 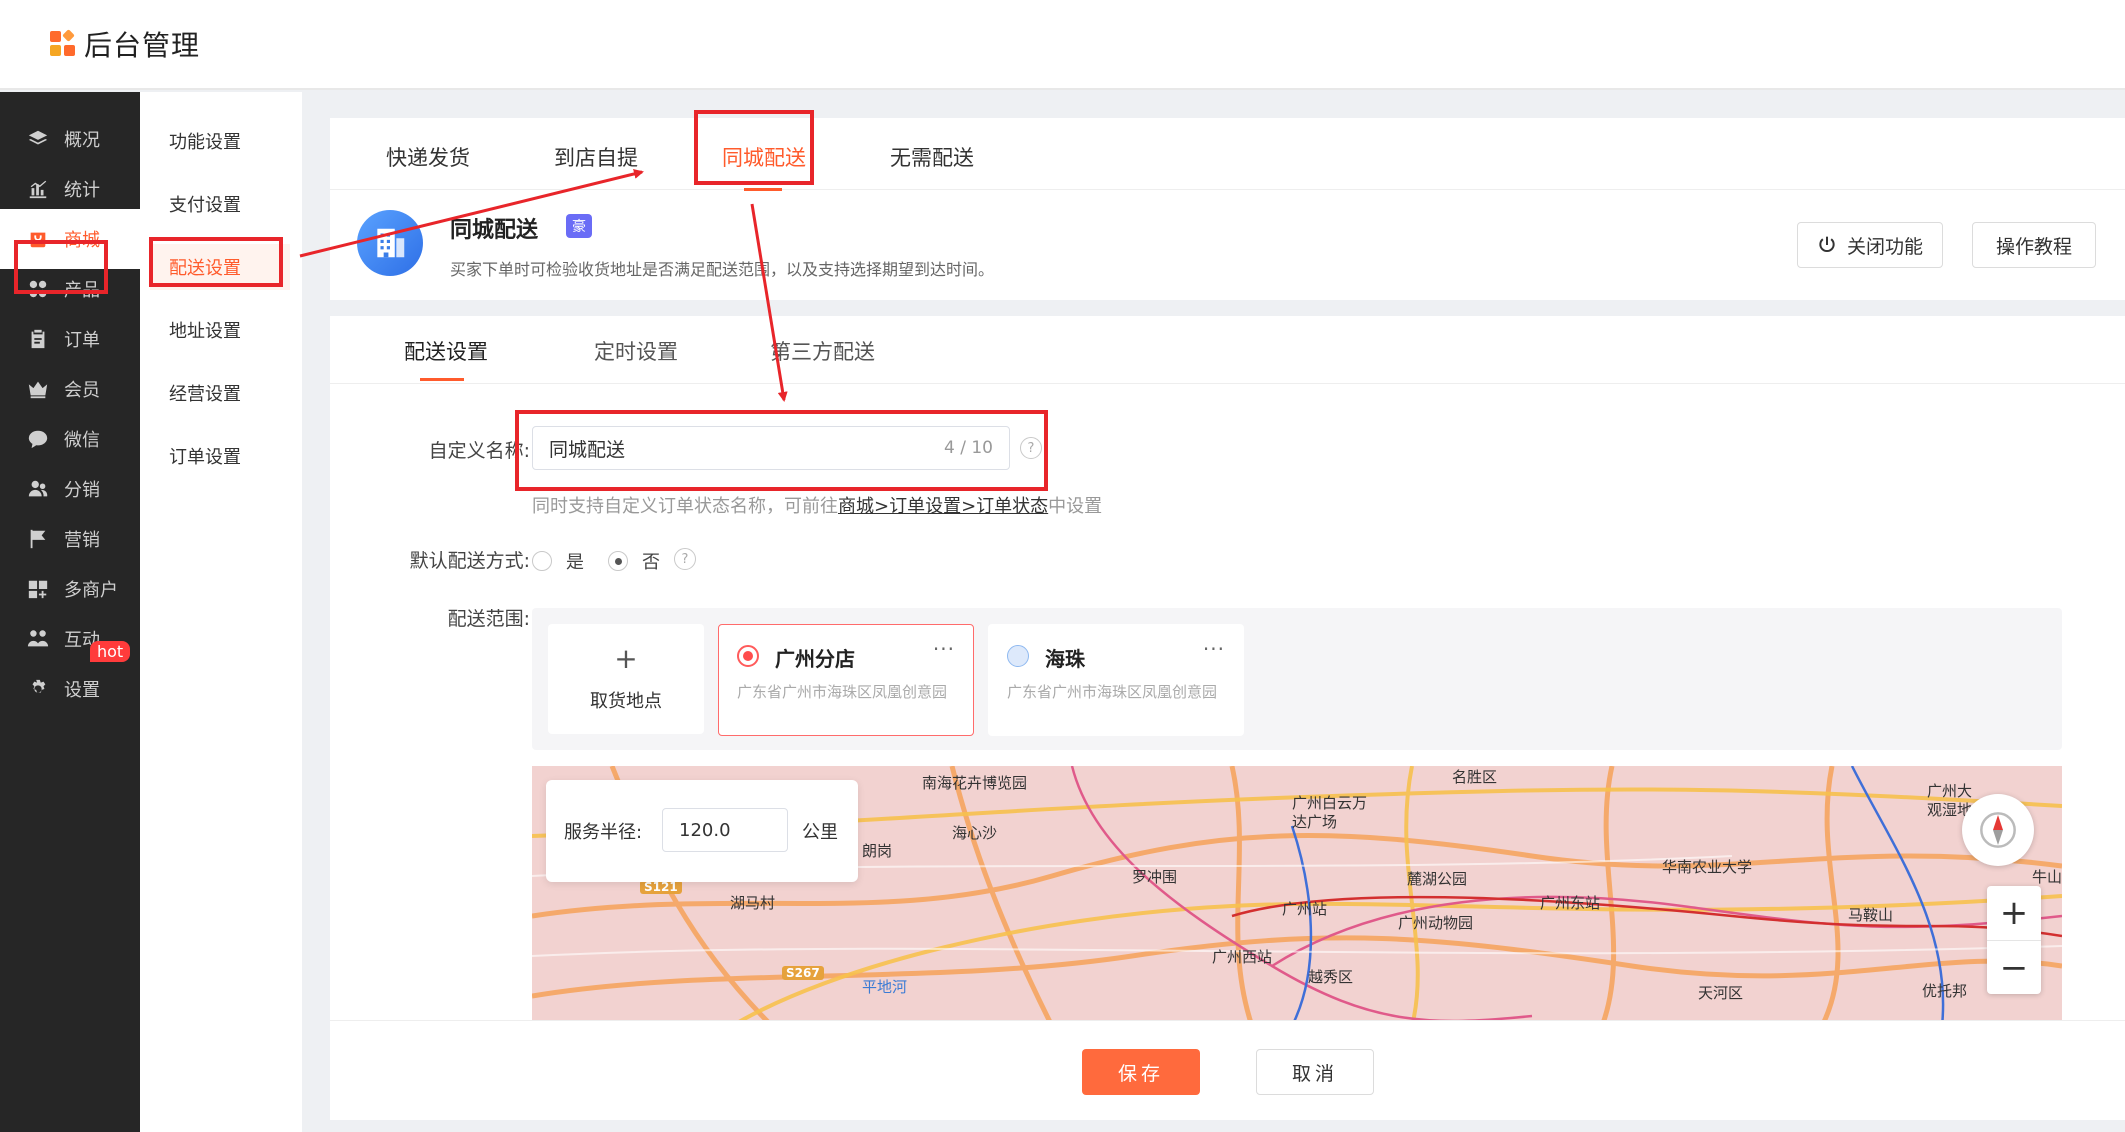 I want to click on sidebar-item-label: 设置, so click(x=82, y=690).